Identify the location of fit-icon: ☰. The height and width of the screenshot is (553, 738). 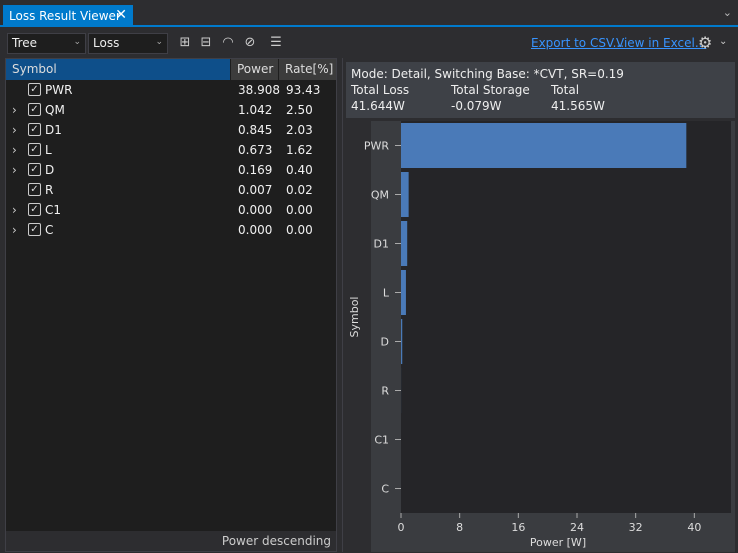
(276, 43).